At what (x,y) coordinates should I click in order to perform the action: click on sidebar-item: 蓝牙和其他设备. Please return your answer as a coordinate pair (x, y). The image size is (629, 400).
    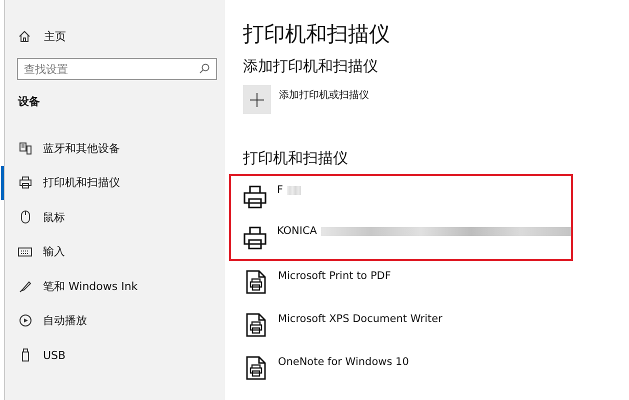
    Looking at the image, I should click on (113, 148).